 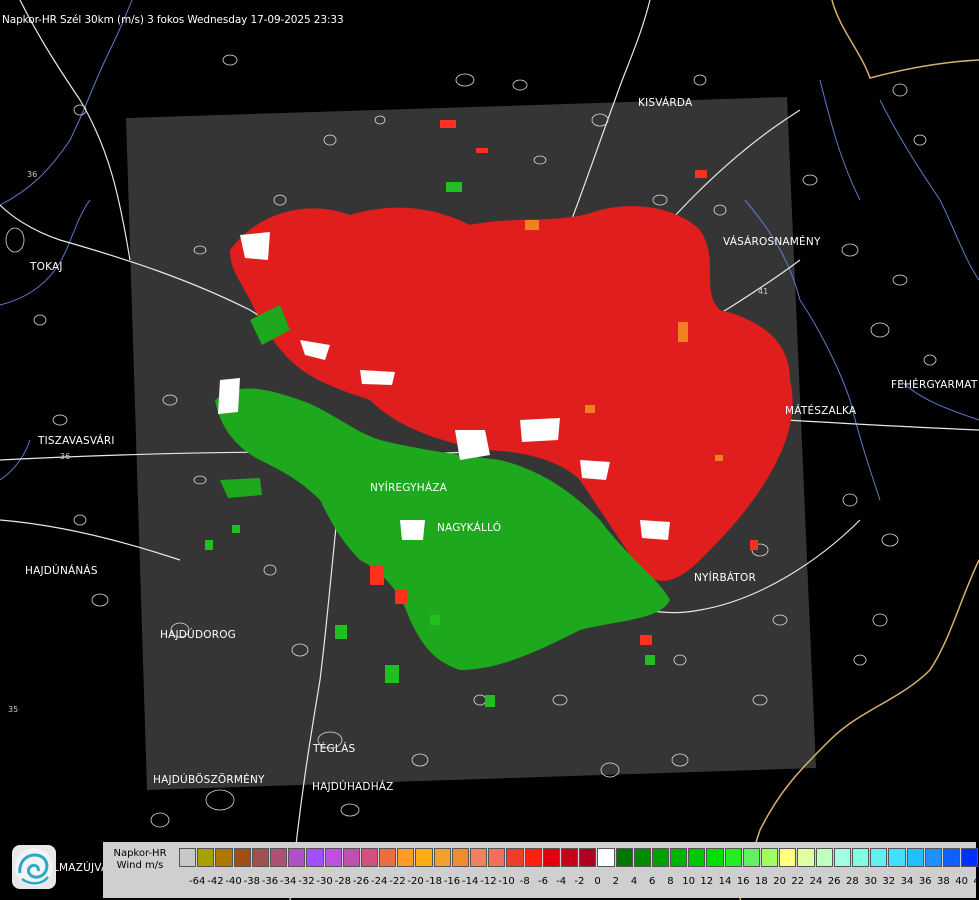 What do you see at coordinates (761, 881) in the screenshot?
I see `legend-tick-label: 18` at bounding box center [761, 881].